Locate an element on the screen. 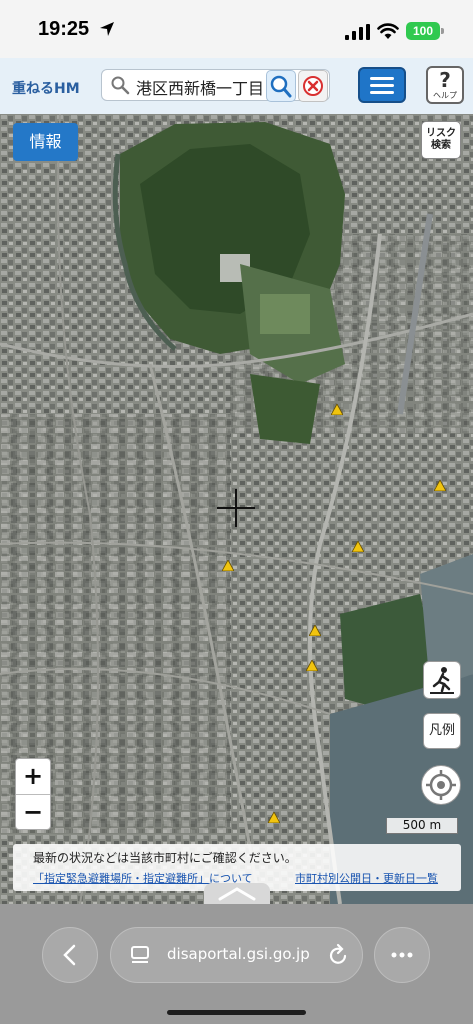 Image resolution: width=473 pixels, height=1024 pixels. cellular-signal-icon is located at coordinates (357, 32).